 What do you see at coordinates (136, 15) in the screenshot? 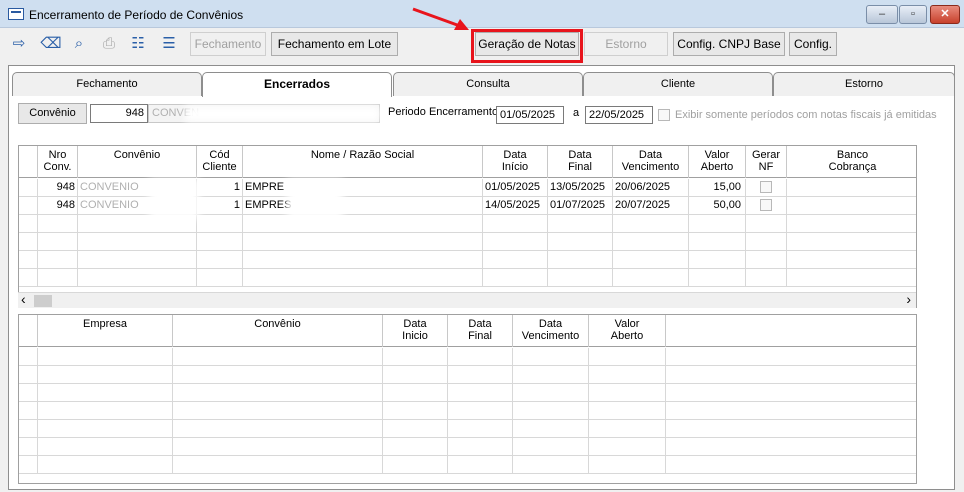
I see `window-title: Encerramento de Período de Convênios` at bounding box center [136, 15].